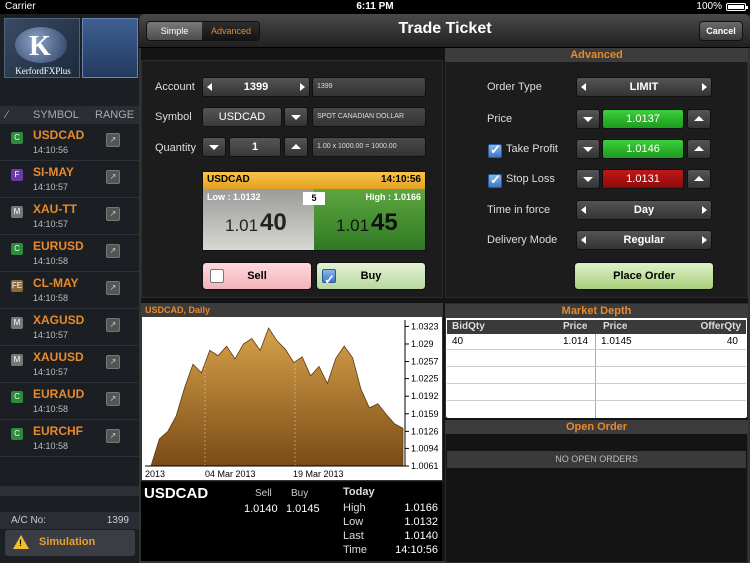 Image resolution: width=750 pixels, height=563 pixels. What do you see at coordinates (217, 276) in the screenshot?
I see `sell-checkbox` at bounding box center [217, 276].